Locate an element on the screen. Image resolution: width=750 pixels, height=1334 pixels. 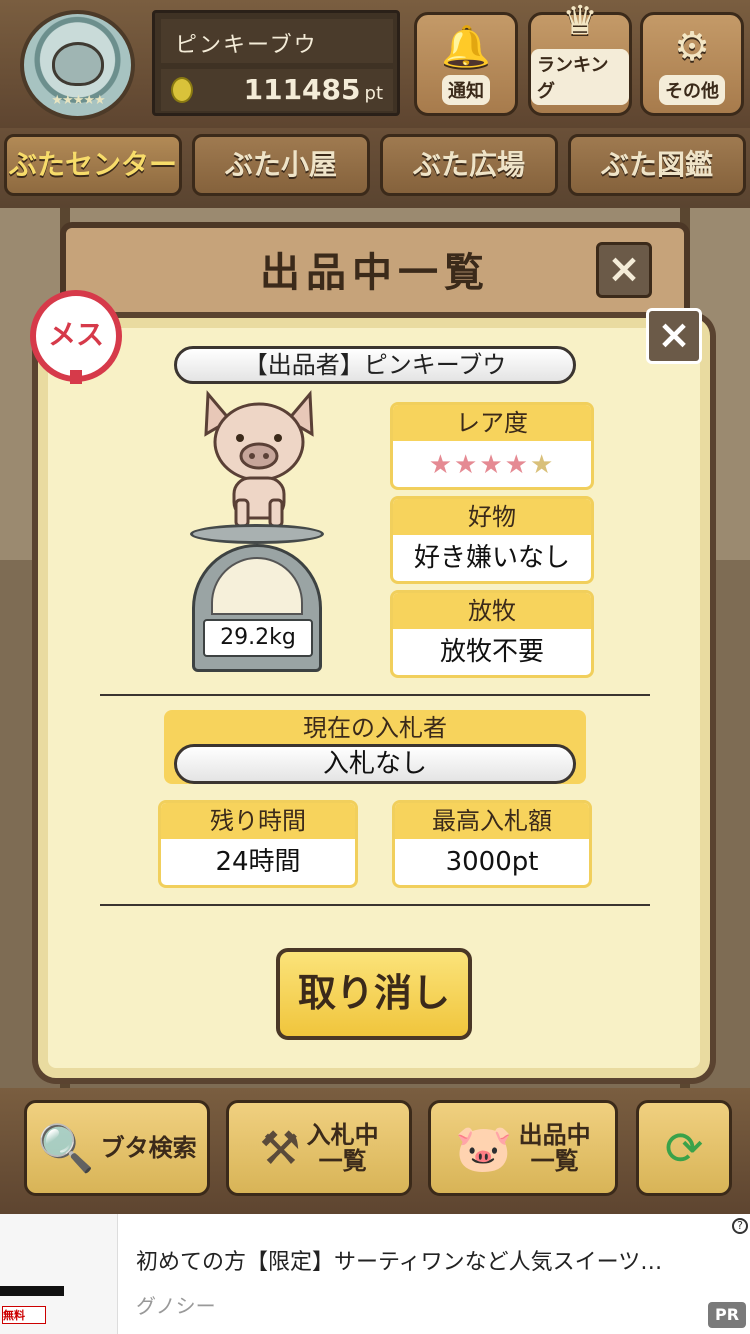
refresh-button: ⟳ is located at coordinates (684, 1148).